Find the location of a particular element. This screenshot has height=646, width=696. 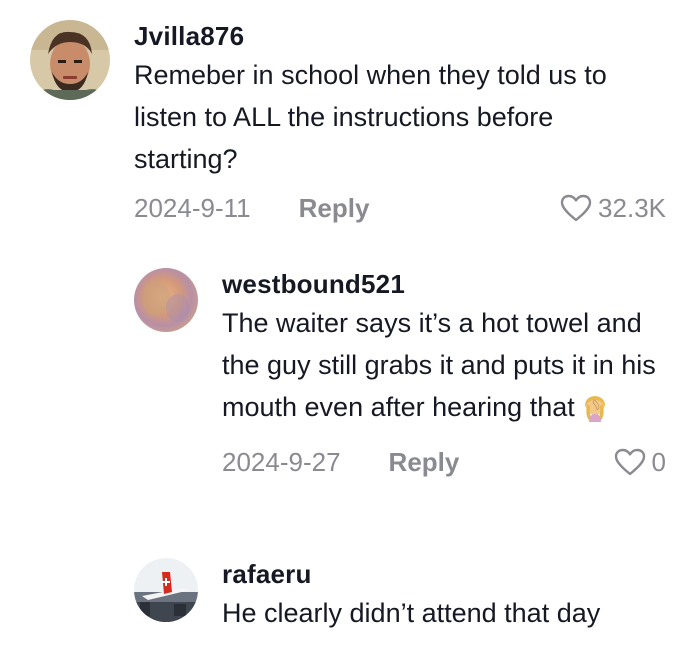

like-count: 32.3K is located at coordinates (632, 207).